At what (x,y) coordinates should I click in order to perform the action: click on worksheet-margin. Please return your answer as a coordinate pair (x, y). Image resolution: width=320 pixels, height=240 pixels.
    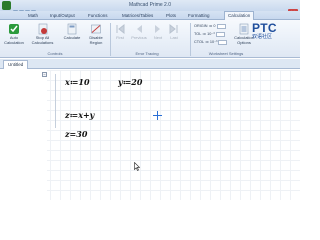
    Looking at the image, I should click on (23, 135).